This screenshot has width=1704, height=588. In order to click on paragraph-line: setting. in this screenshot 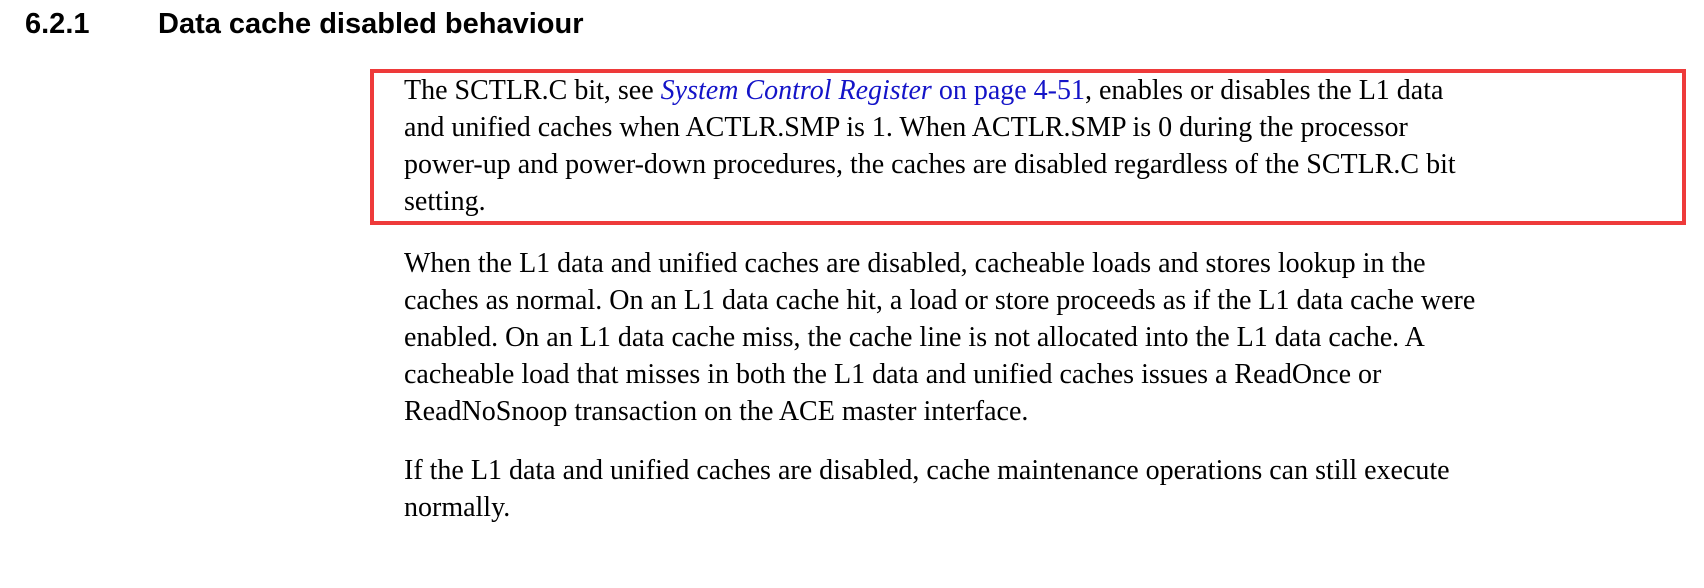, I will do `click(445, 201)`.